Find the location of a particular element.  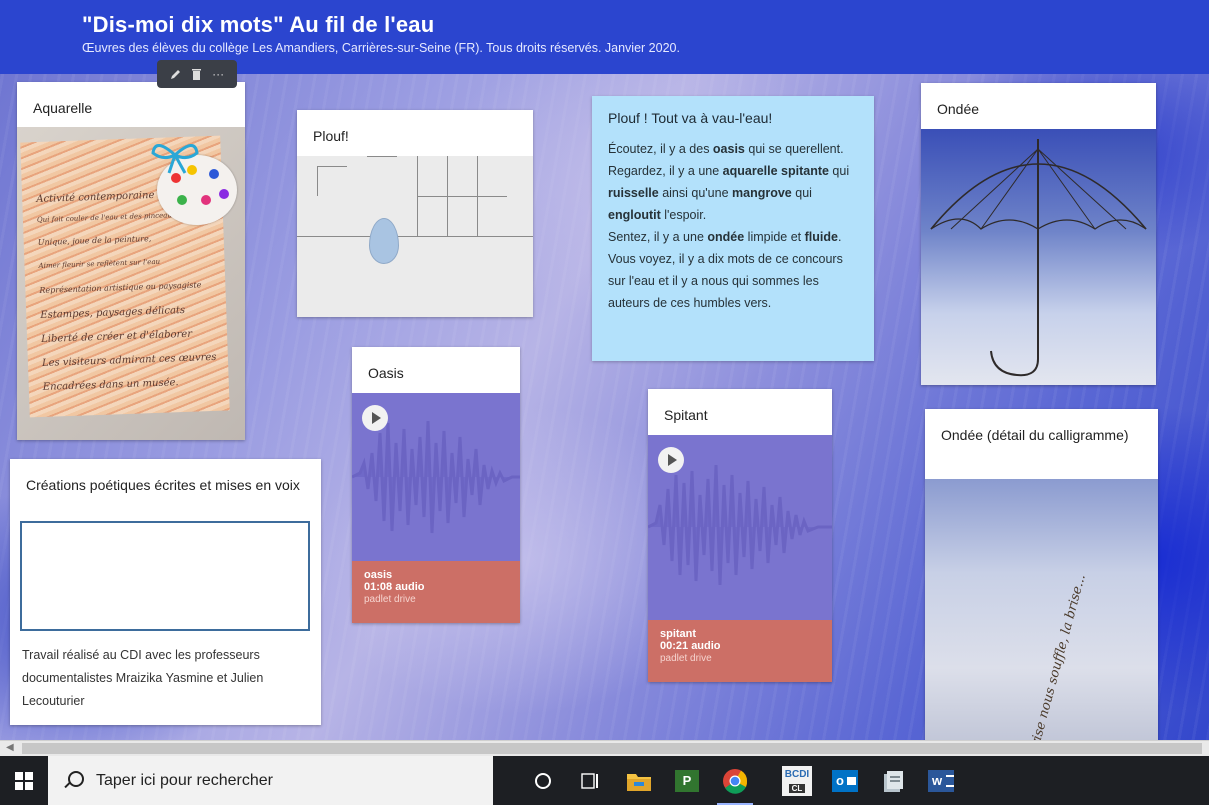

post-oasis-audio: Oasis oasis 01:08 audio padlet drive is located at coordinates (436, 485).